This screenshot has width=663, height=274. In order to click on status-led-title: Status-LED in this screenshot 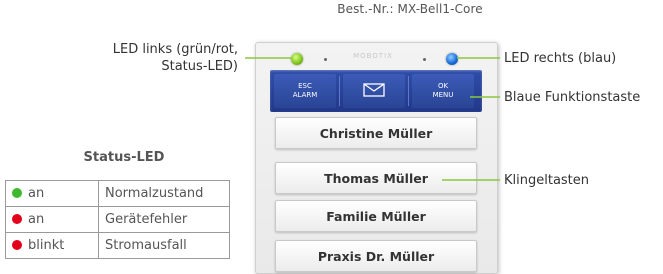, I will do `click(124, 157)`.